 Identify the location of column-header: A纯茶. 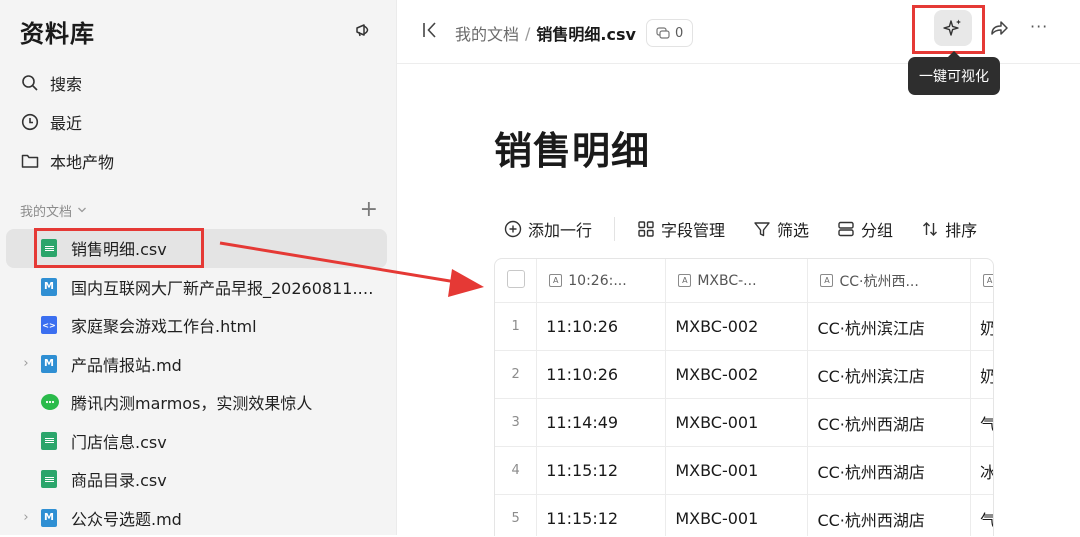
(982, 281).